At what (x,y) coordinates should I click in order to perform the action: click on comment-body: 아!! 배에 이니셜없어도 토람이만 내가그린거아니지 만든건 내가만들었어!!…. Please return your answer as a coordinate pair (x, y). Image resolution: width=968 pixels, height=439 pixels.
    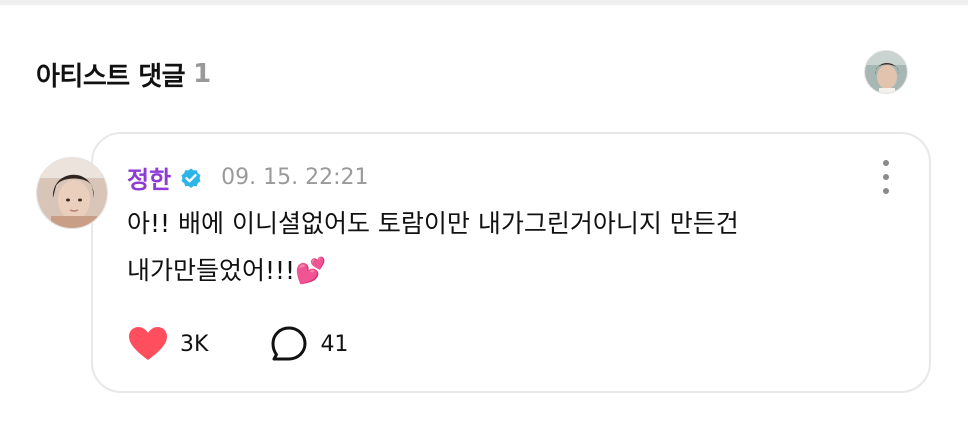
    Looking at the image, I should click on (433, 247).